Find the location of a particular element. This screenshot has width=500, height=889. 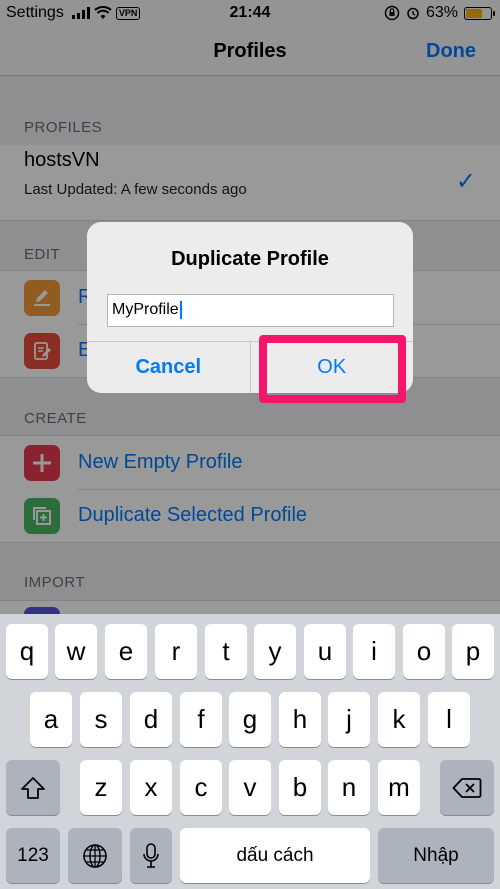

profile-name-value: MyProfile is located at coordinates (145, 310).